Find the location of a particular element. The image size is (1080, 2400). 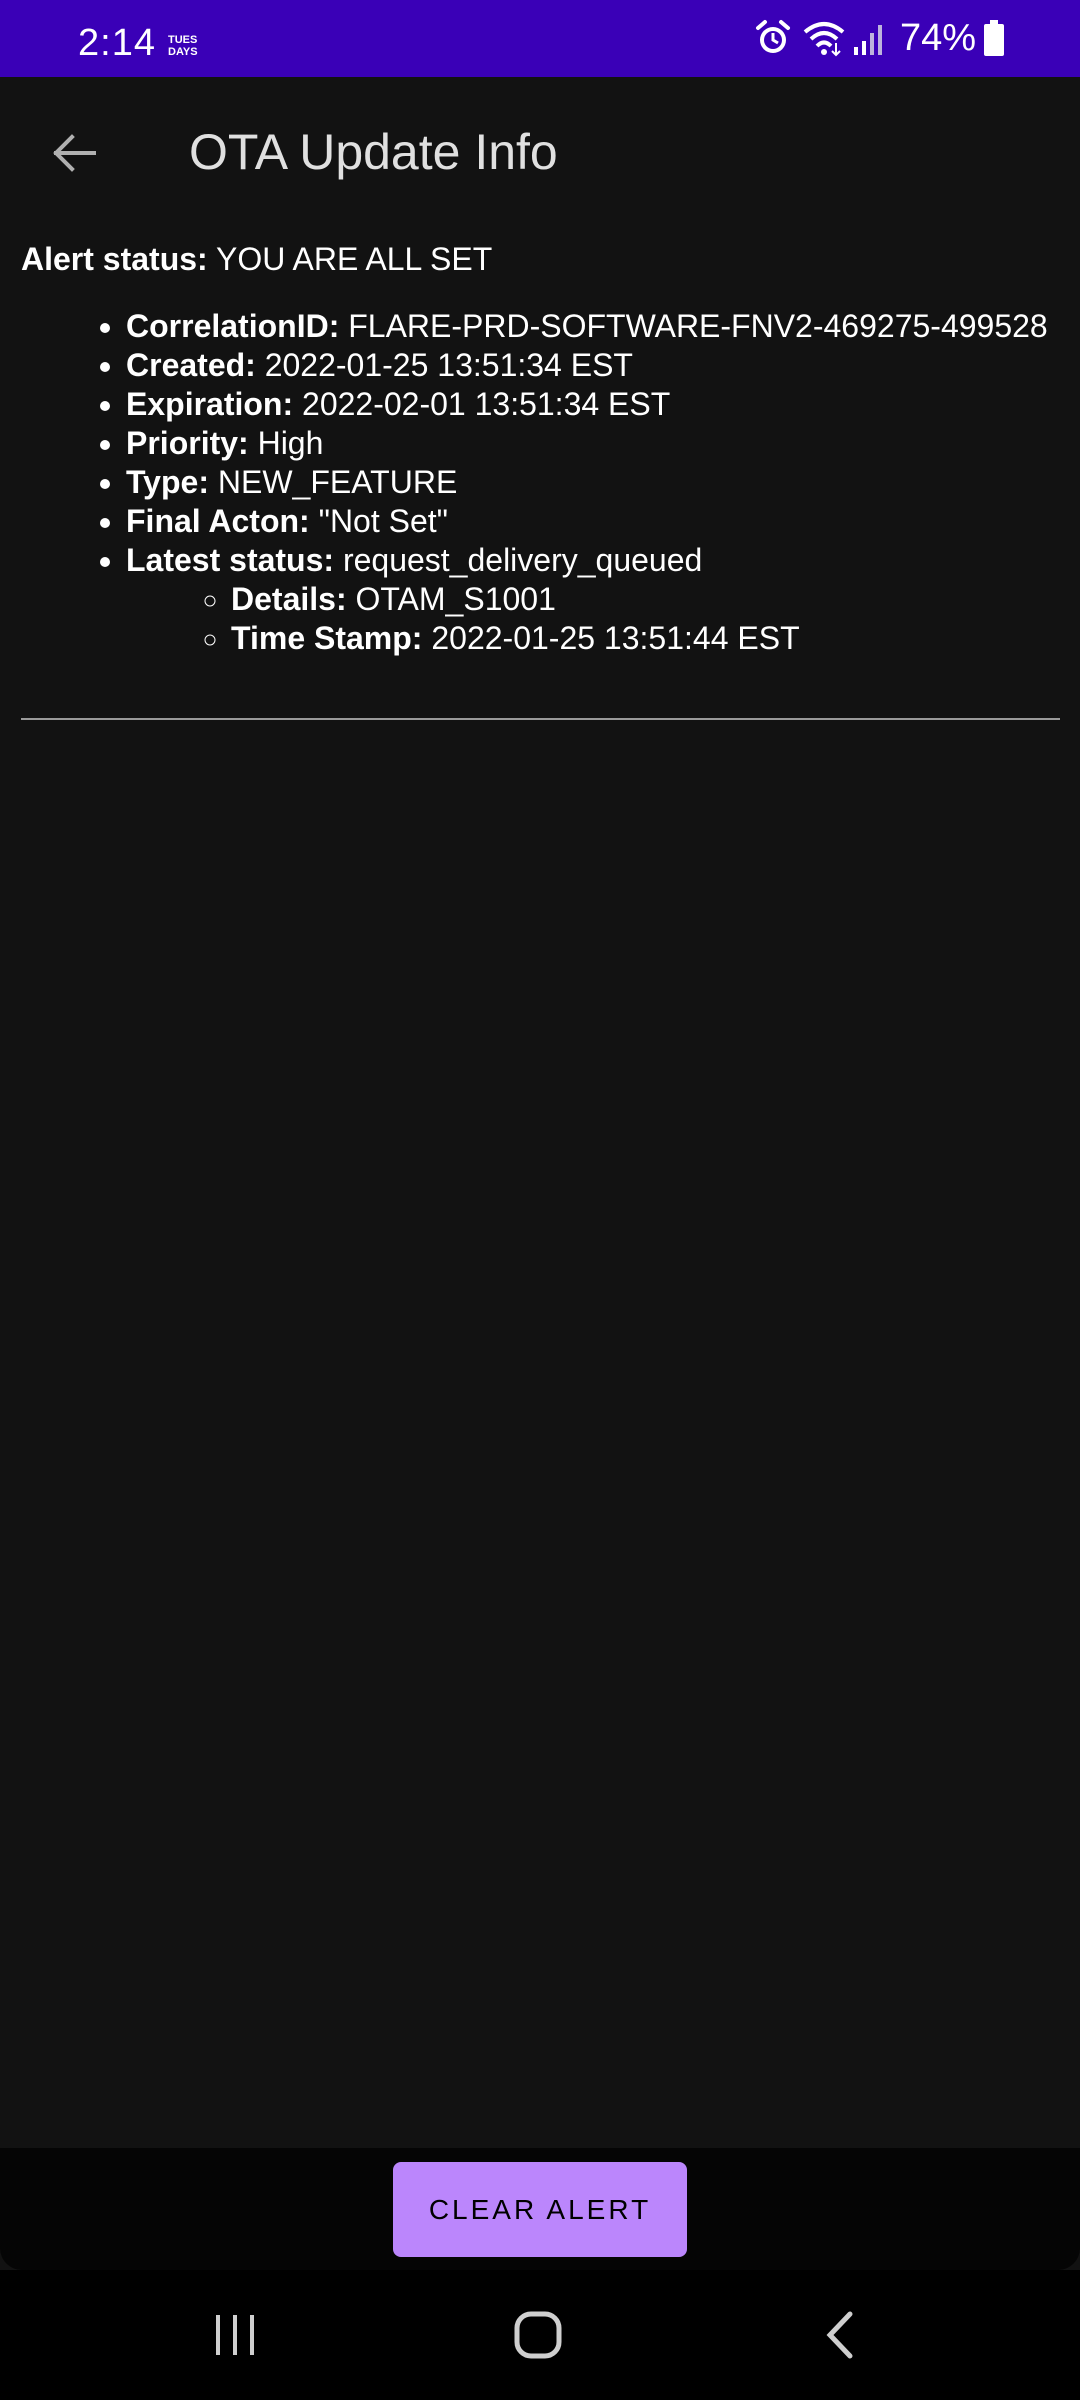

item-label: Created: is located at coordinates (191, 365).